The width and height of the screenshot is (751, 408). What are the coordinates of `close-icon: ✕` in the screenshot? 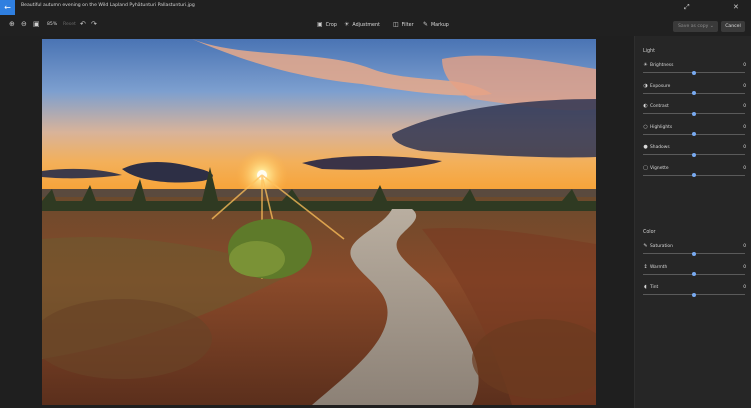 It's located at (736, 7).